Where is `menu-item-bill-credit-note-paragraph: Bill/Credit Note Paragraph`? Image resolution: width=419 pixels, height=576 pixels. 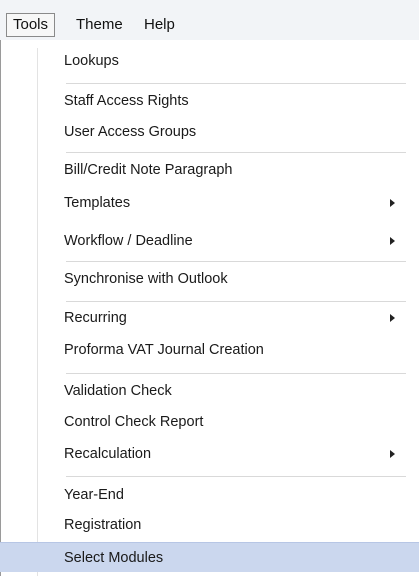 menu-item-bill-credit-note-paragraph: Bill/Credit Note Paragraph is located at coordinates (228, 170).